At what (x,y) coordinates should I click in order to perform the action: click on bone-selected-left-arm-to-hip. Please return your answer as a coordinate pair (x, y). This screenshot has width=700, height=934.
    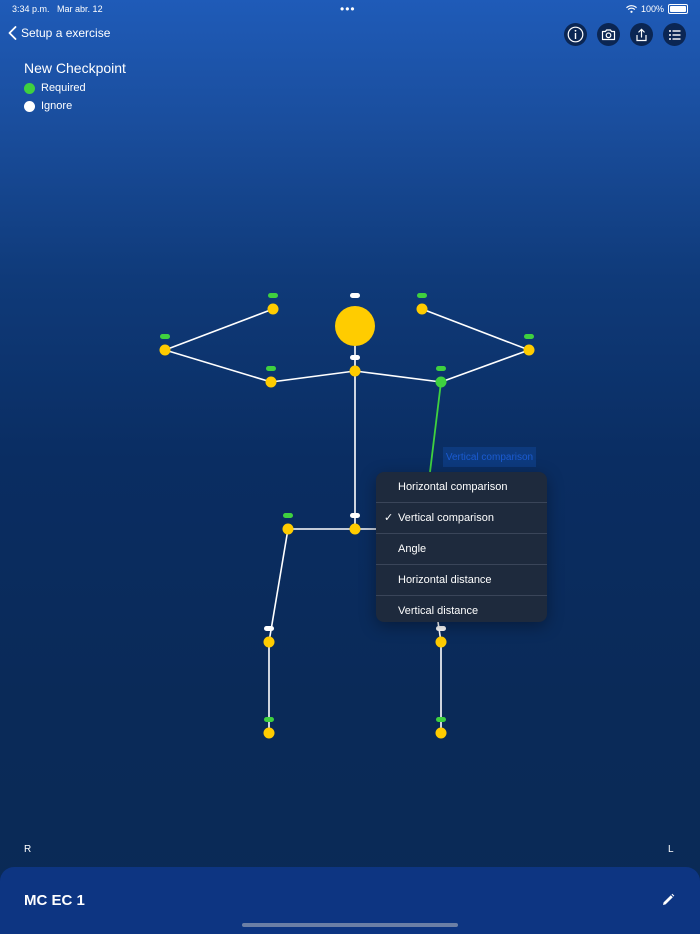
    Looking at the image, I should click on (435, 427).